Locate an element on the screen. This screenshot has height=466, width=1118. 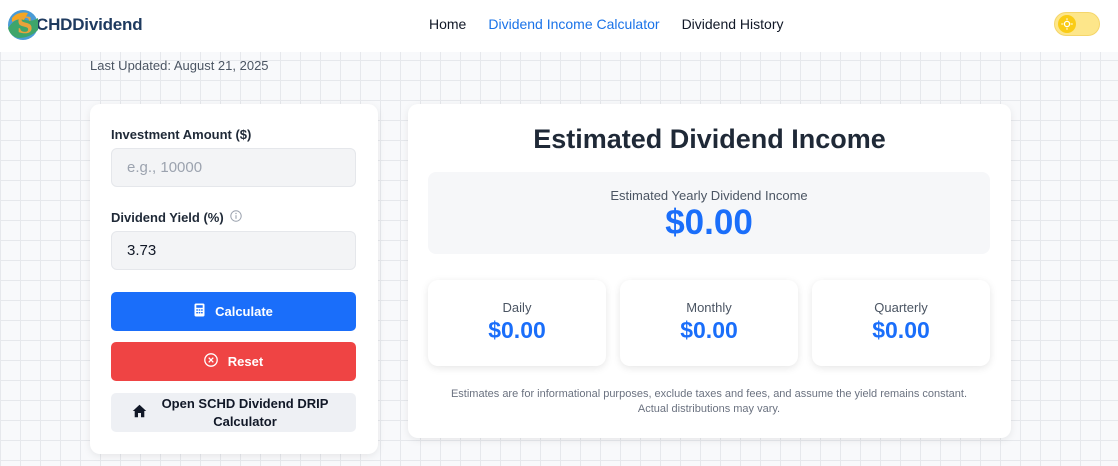
daily-label: Daily is located at coordinates (517, 307).